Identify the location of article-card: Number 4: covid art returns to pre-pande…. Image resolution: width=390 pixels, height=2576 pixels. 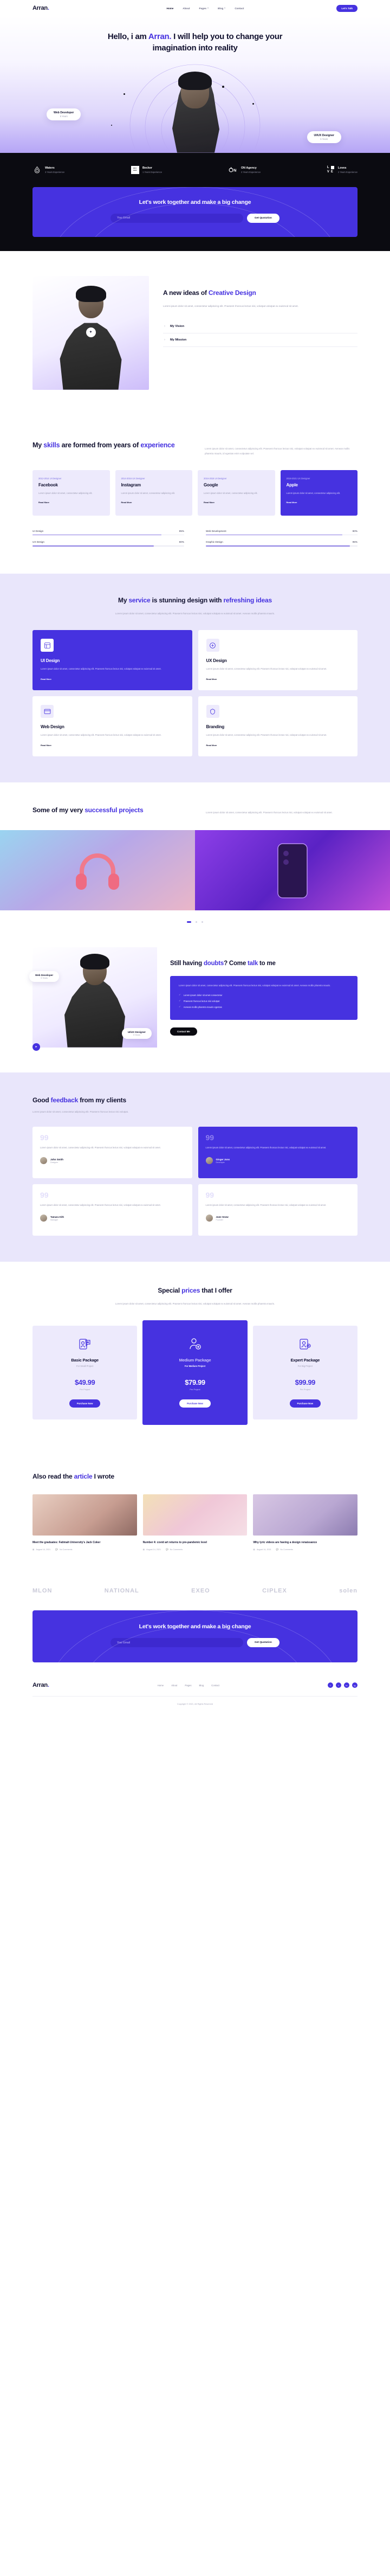
(195, 1523).